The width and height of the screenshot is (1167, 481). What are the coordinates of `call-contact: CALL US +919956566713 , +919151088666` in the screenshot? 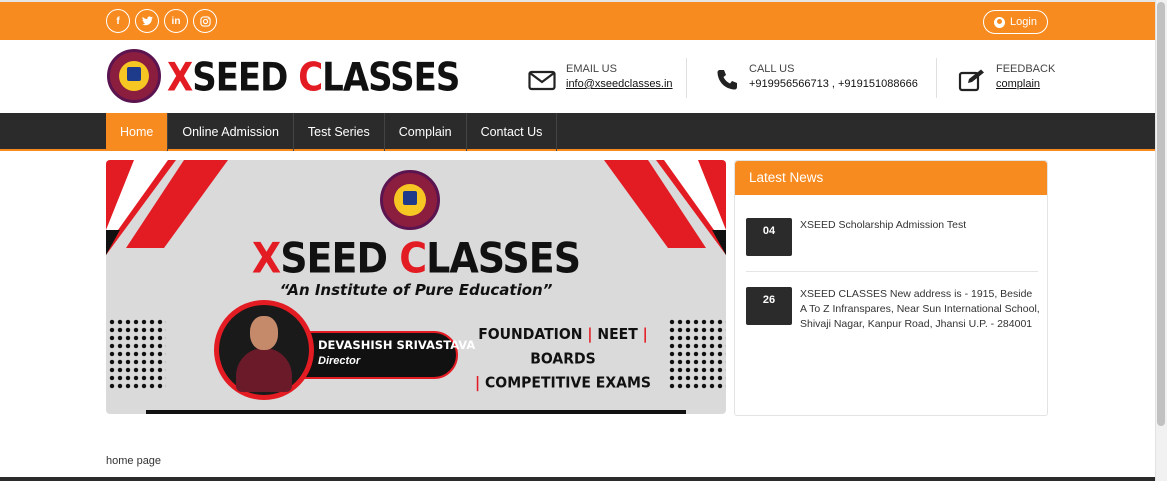 It's located at (816, 77).